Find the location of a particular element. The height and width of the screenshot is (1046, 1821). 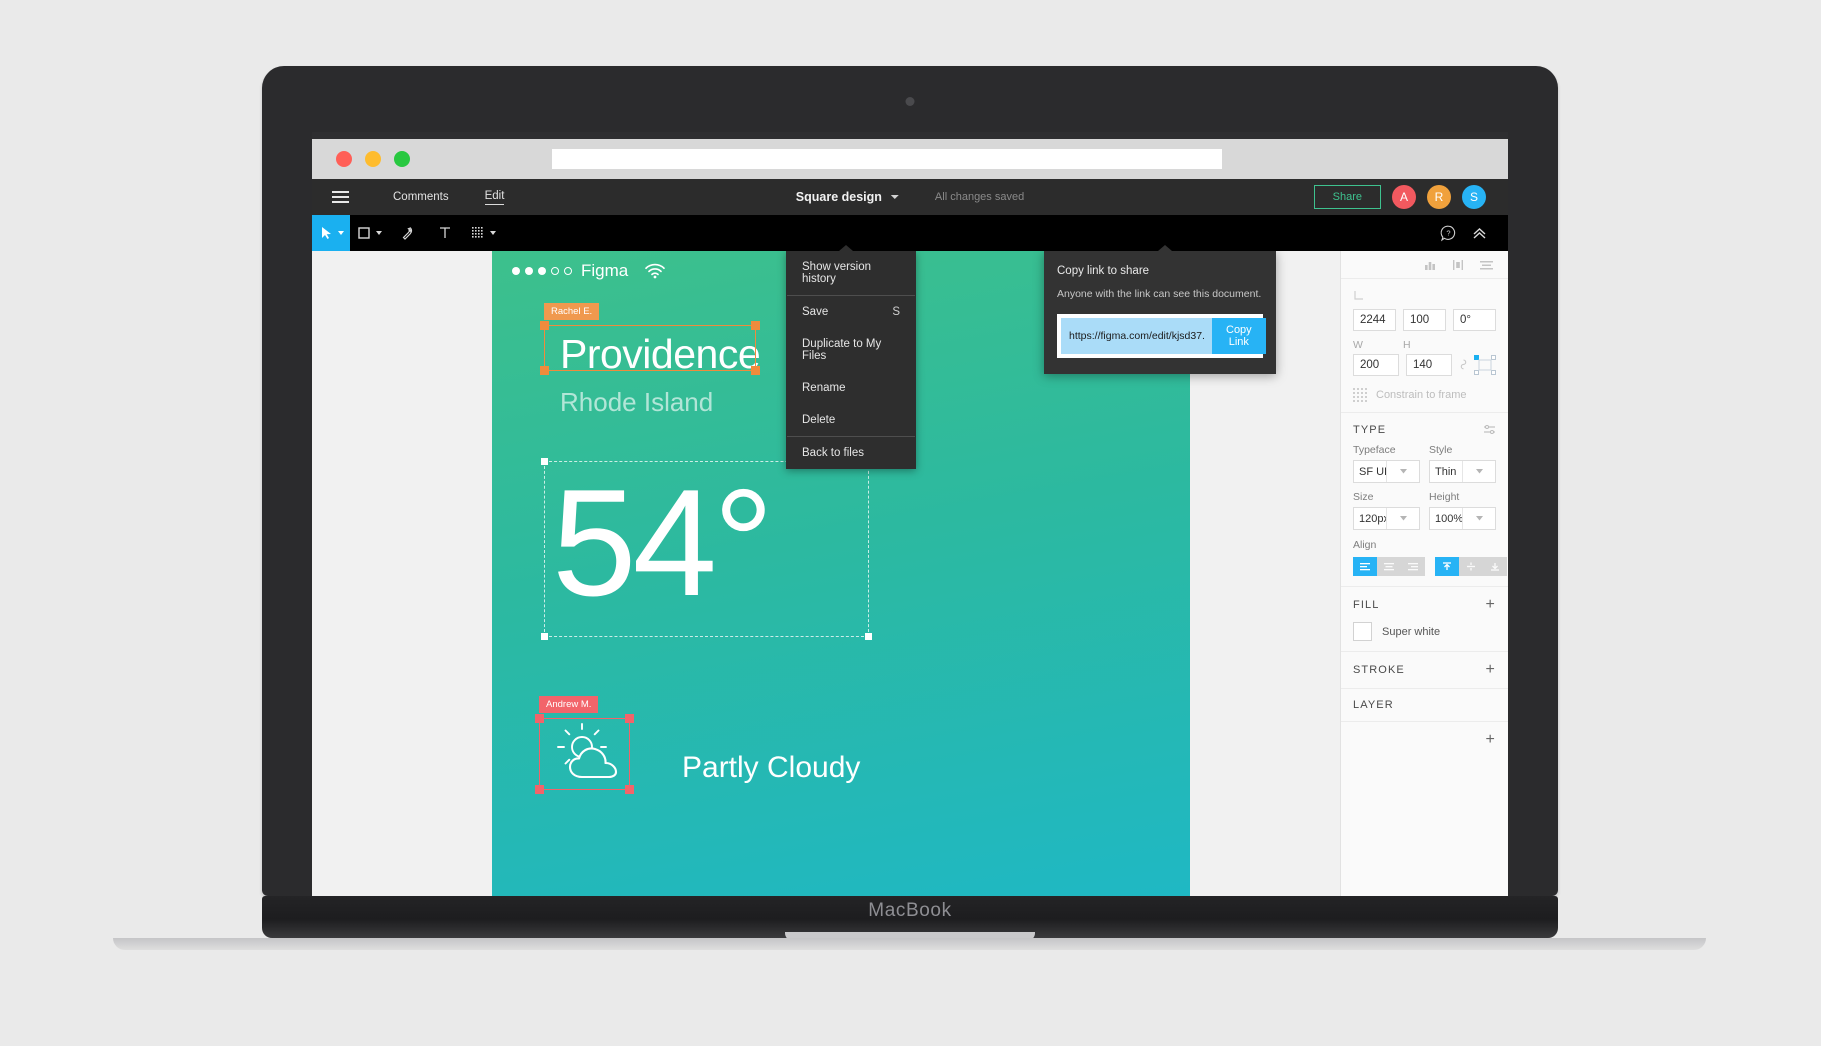

constrain-to-frame-row: Constrain to frame is located at coordinates (1424, 395).